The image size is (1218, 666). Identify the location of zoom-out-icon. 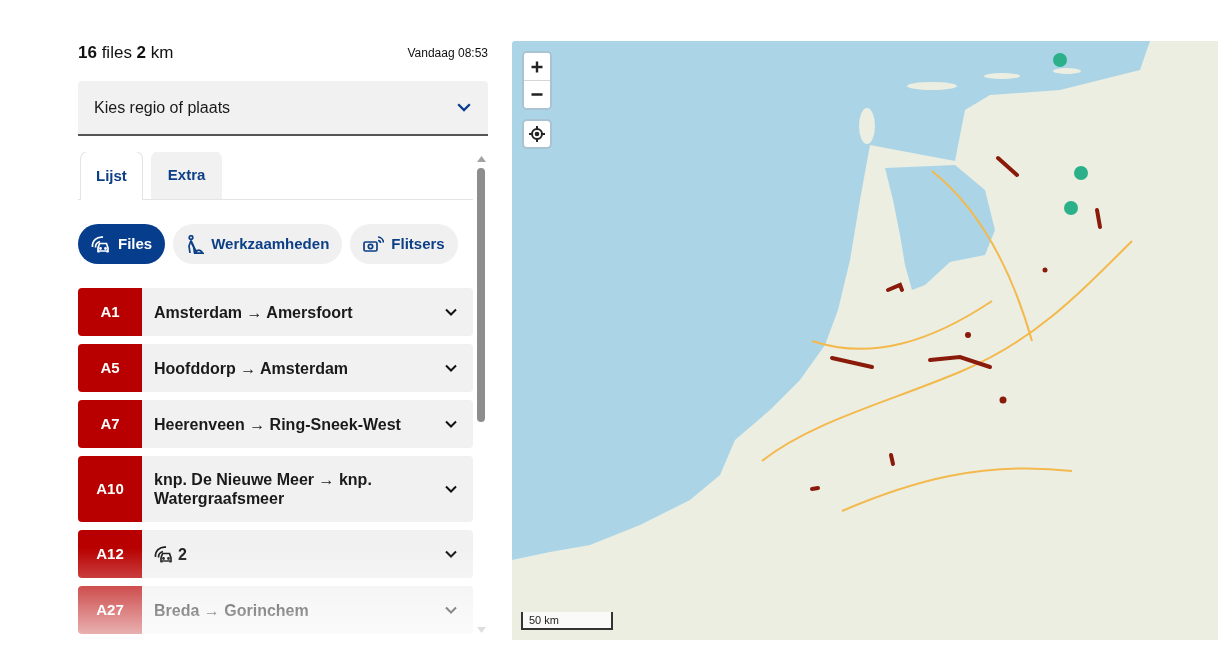
(537, 94).